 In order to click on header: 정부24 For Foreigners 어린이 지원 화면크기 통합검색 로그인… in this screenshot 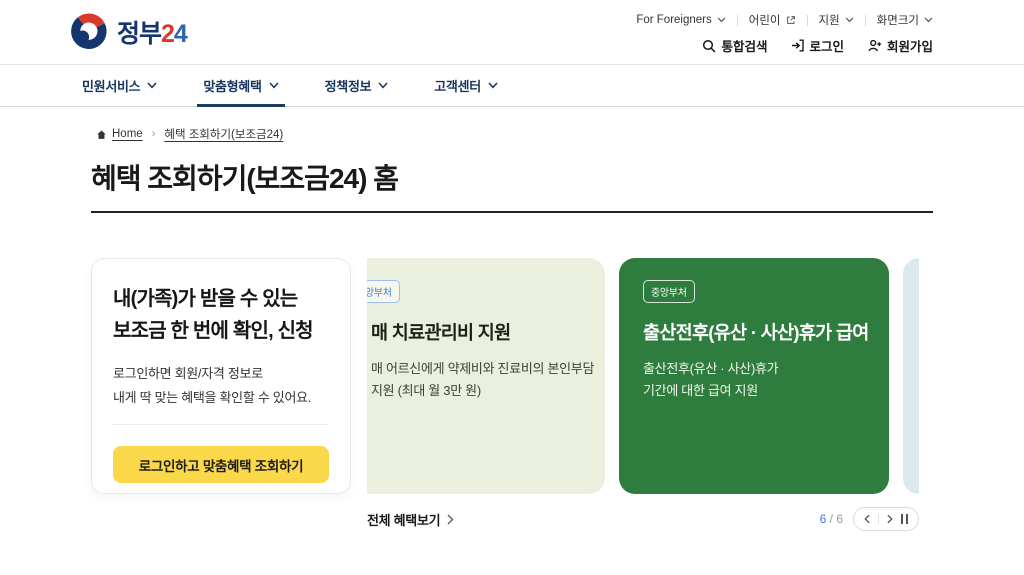, I will do `click(512, 32)`.